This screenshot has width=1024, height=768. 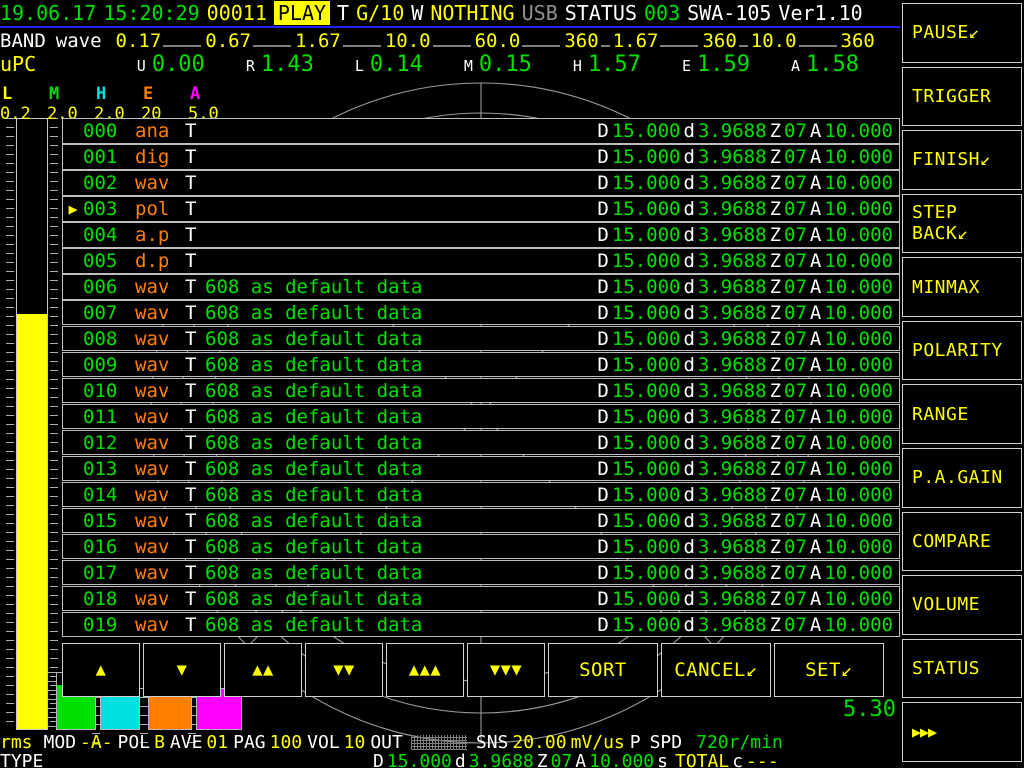 I want to click on row-type: dig, so click(x=152, y=156).